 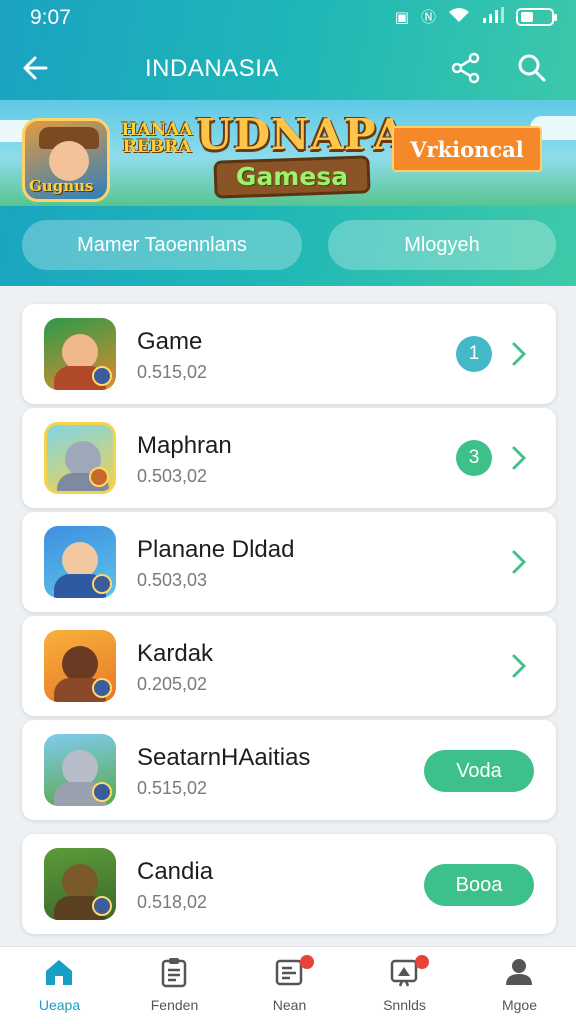 I want to click on game-name: Game, so click(x=170, y=341).